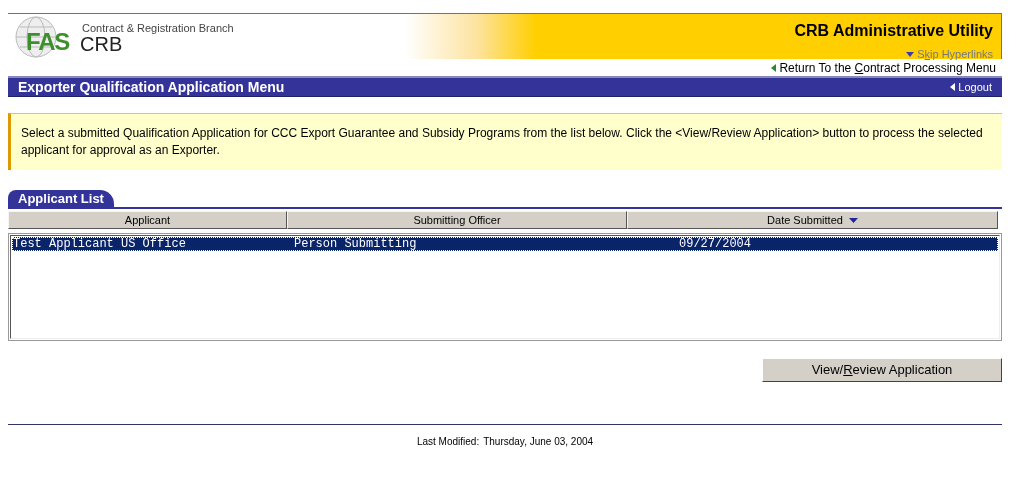  I want to click on column-header: Date Submitted, so click(812, 220).